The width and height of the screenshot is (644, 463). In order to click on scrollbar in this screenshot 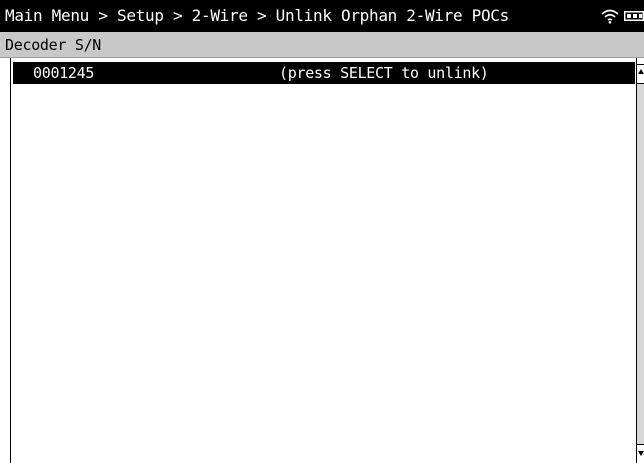, I will do `click(640, 260)`.